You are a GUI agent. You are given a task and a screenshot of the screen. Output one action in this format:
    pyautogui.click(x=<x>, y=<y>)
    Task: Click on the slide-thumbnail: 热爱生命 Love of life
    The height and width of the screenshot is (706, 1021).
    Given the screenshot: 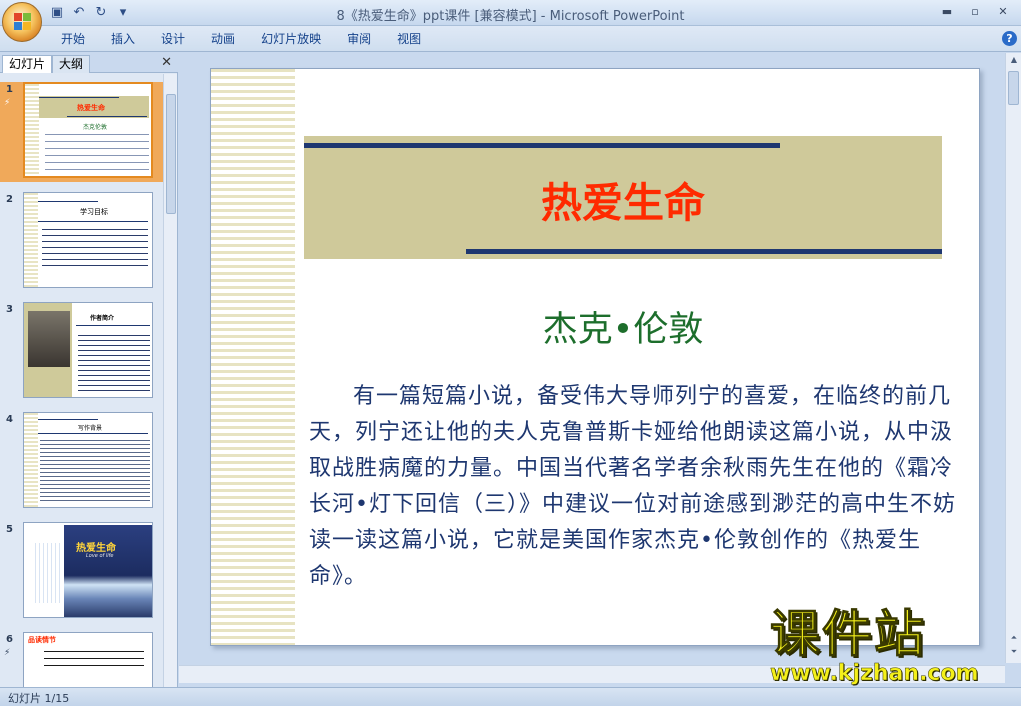 What is the action you would take?
    pyautogui.click(x=88, y=570)
    